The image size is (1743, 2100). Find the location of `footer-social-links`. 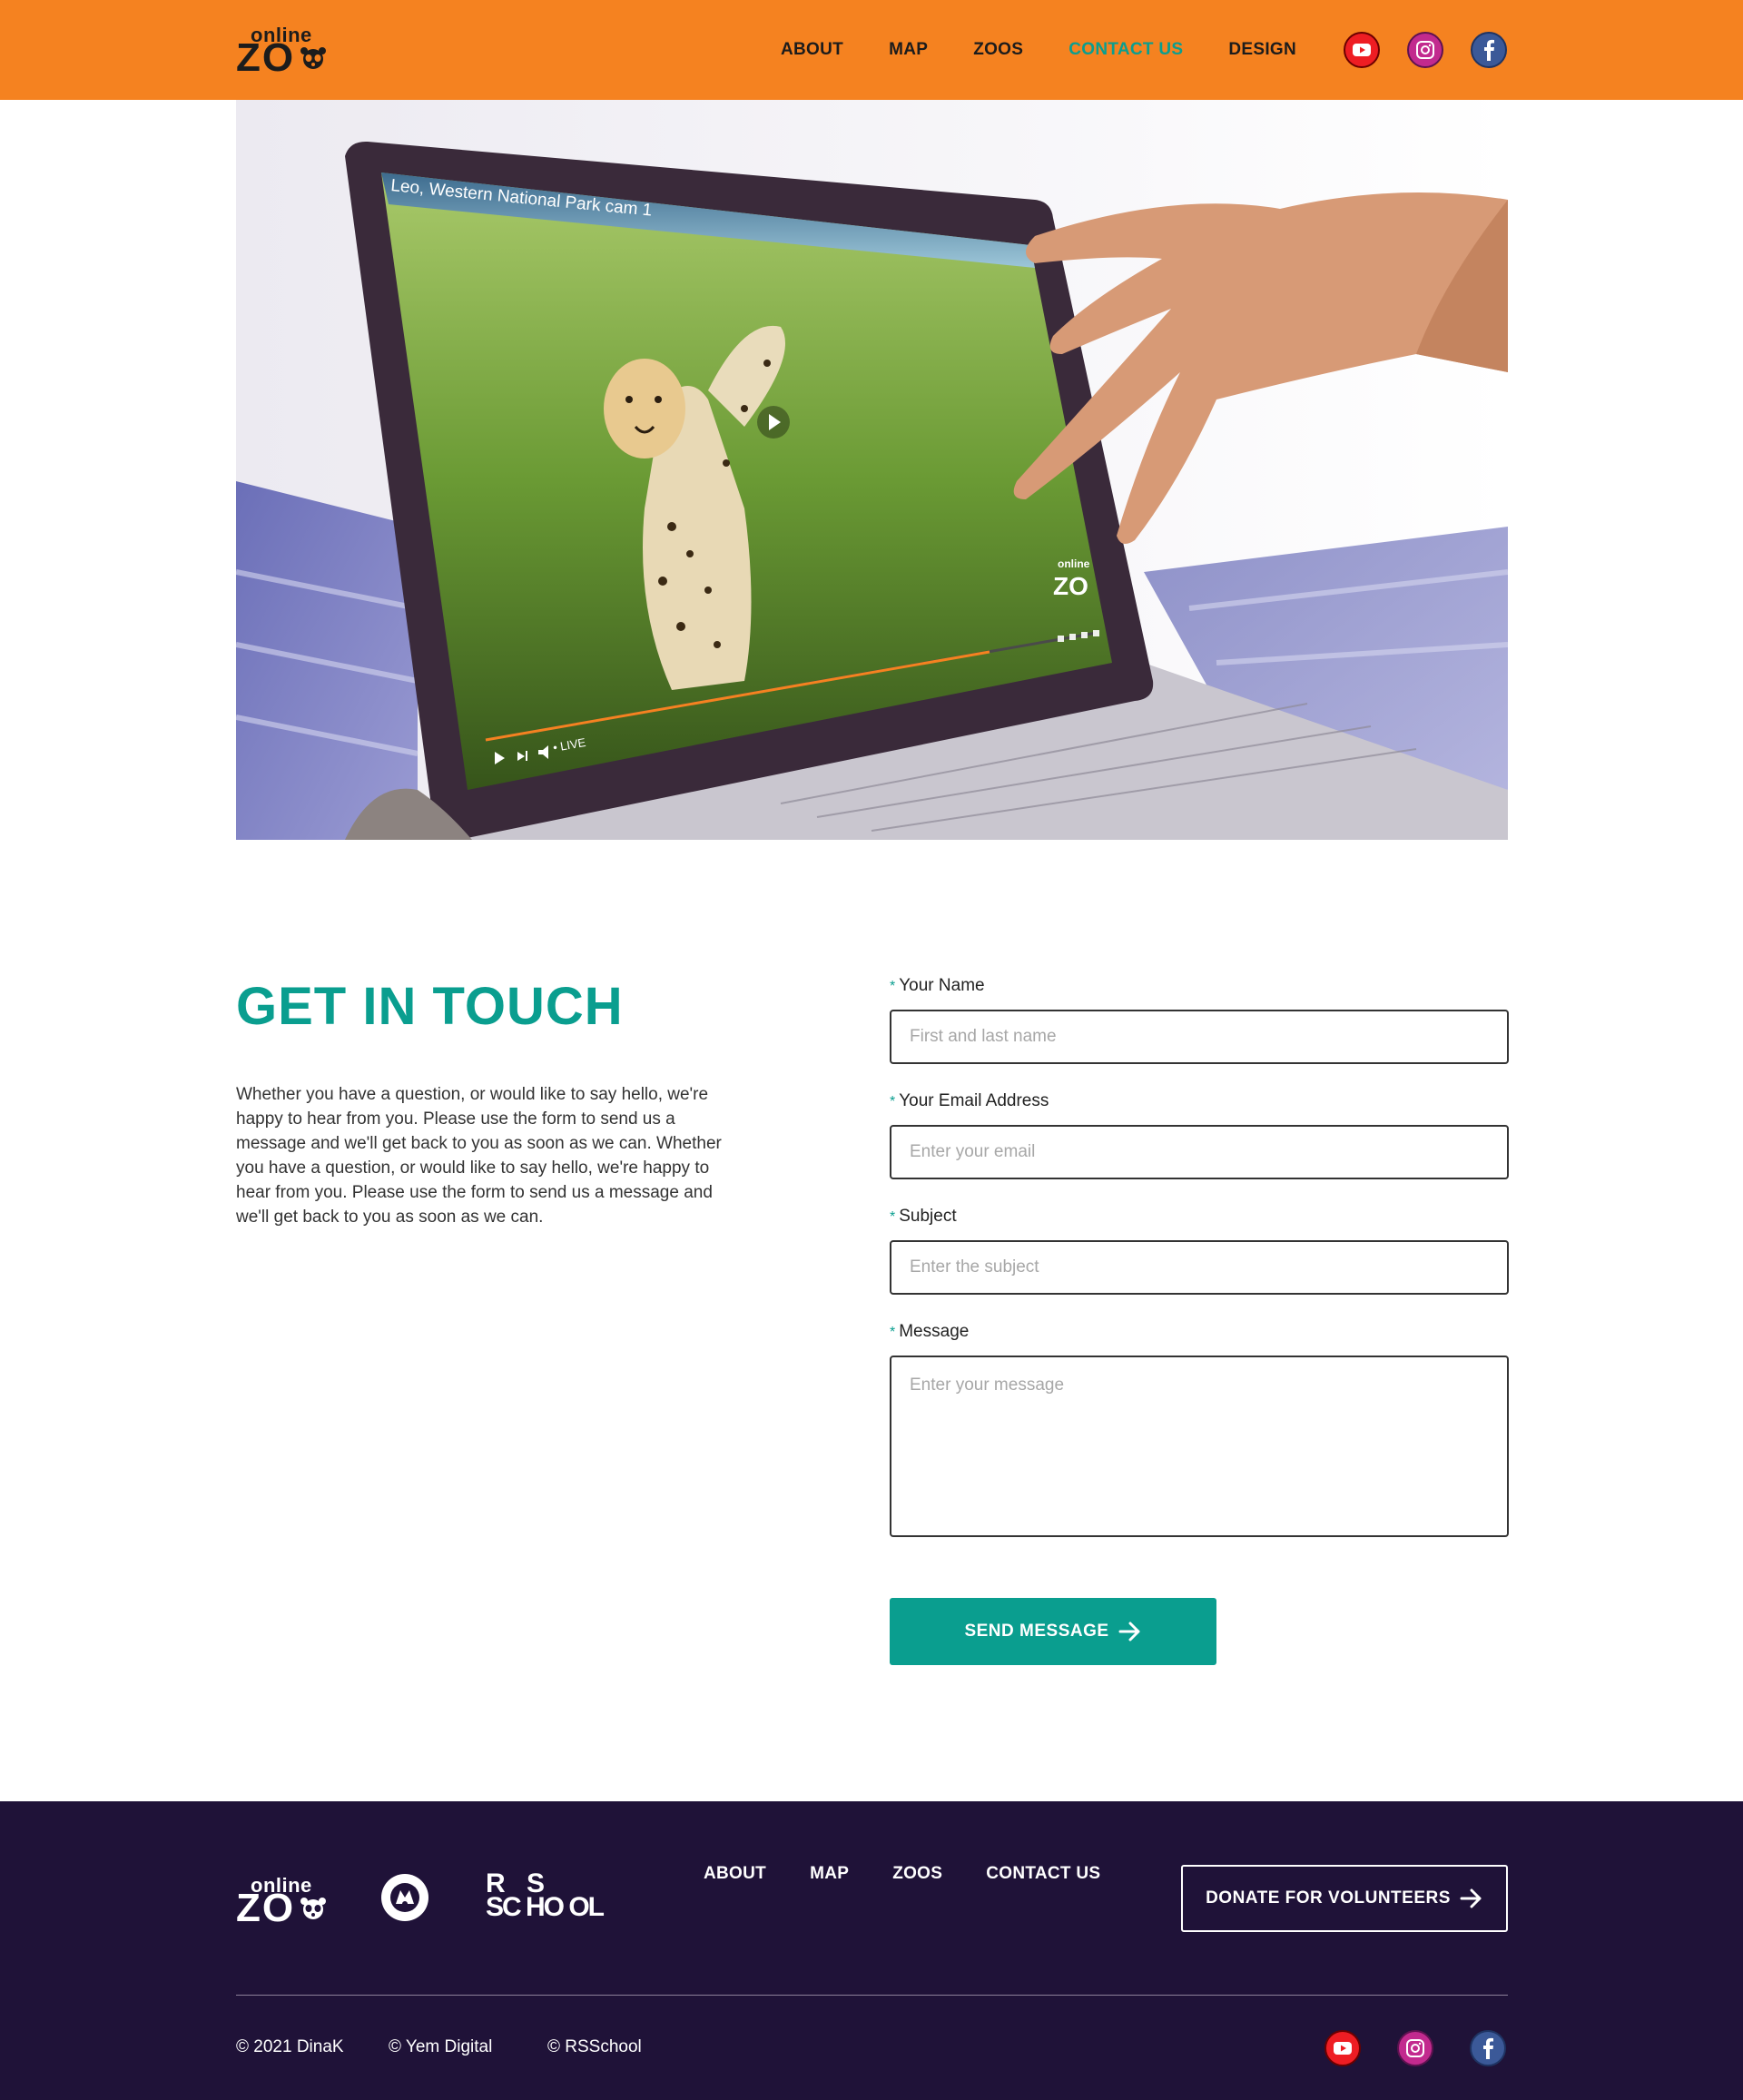

footer-social-links is located at coordinates (1433, 2048).